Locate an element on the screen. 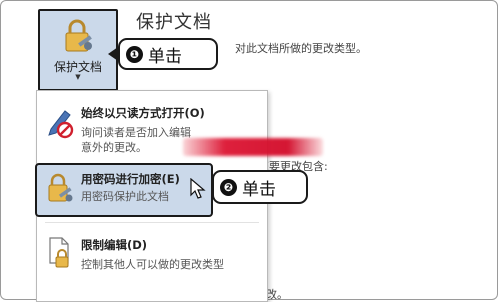 The image size is (500, 302). menu-divider is located at coordinates (152, 222).